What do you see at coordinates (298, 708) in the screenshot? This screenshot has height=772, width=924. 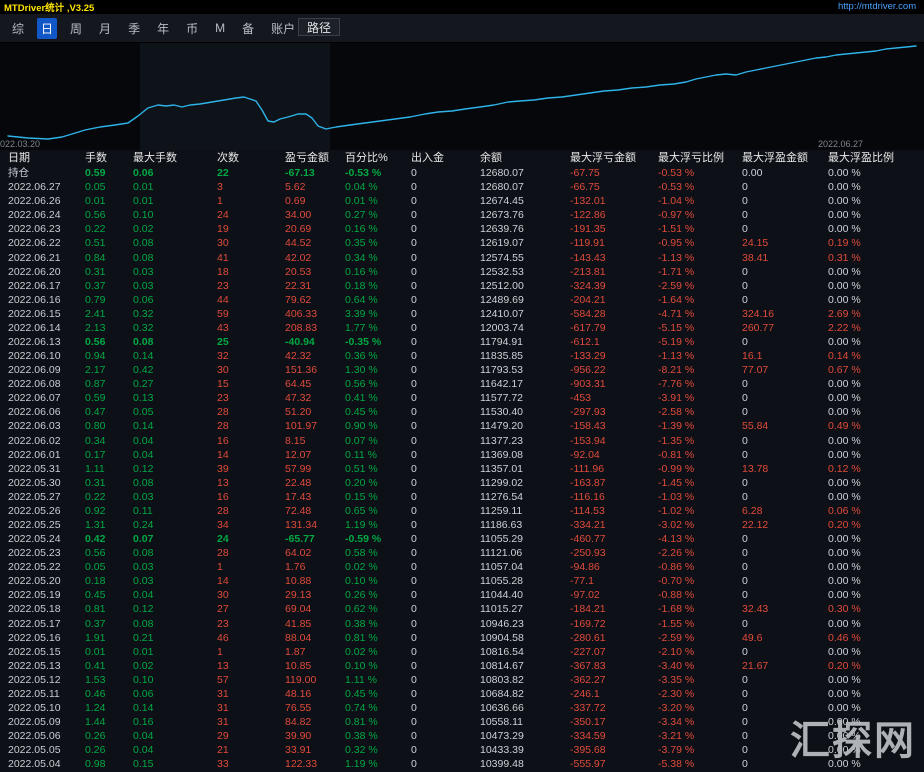 I see `cell-pnl: 76.55` at bounding box center [298, 708].